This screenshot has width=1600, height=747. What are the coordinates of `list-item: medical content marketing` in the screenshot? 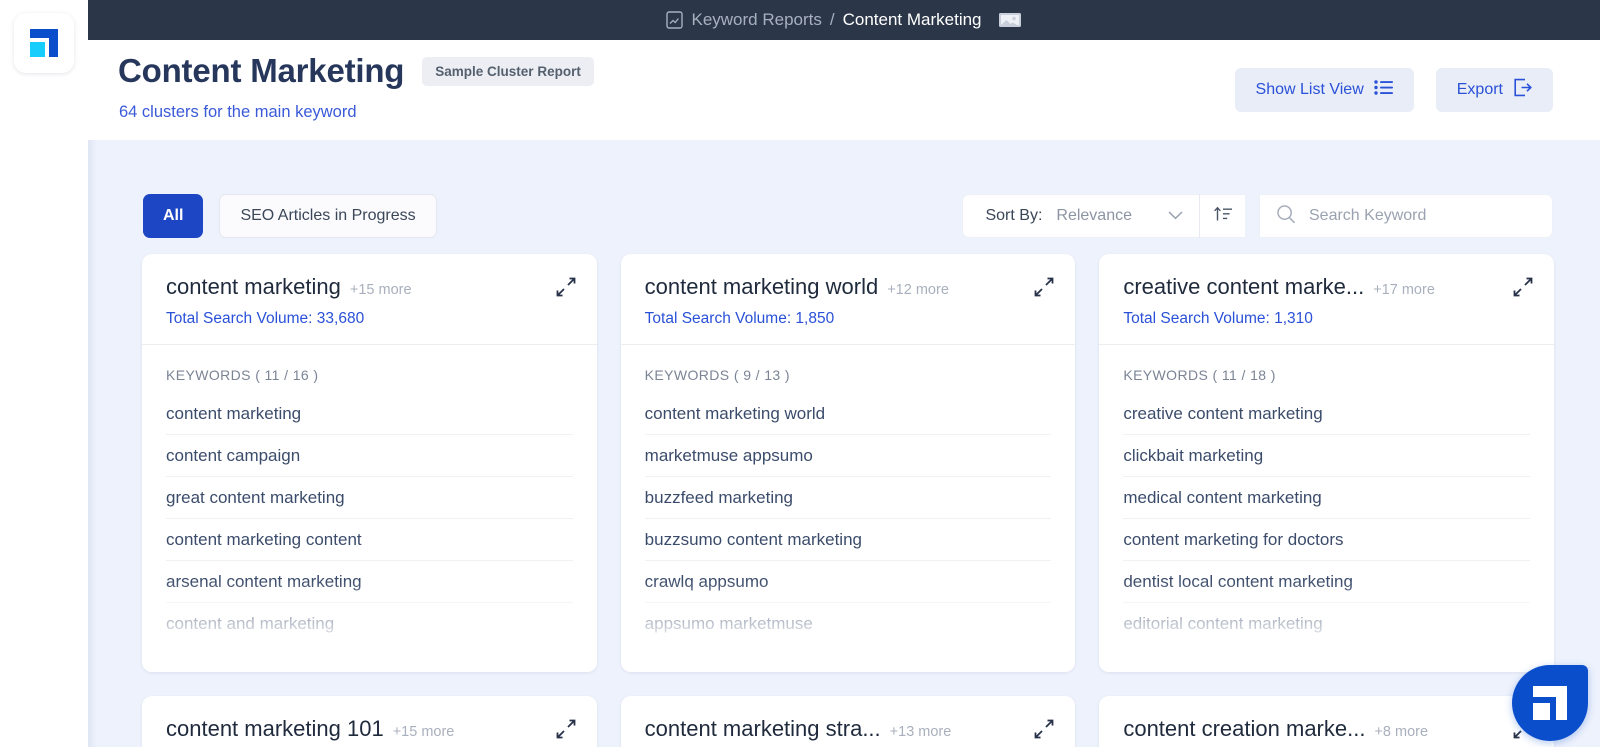 It's located at (1326, 498).